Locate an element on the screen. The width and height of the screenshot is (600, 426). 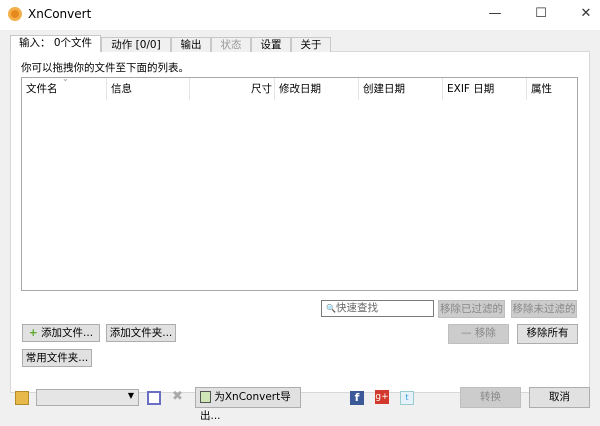
google-plus-icon: g+ is located at coordinates (382, 397).